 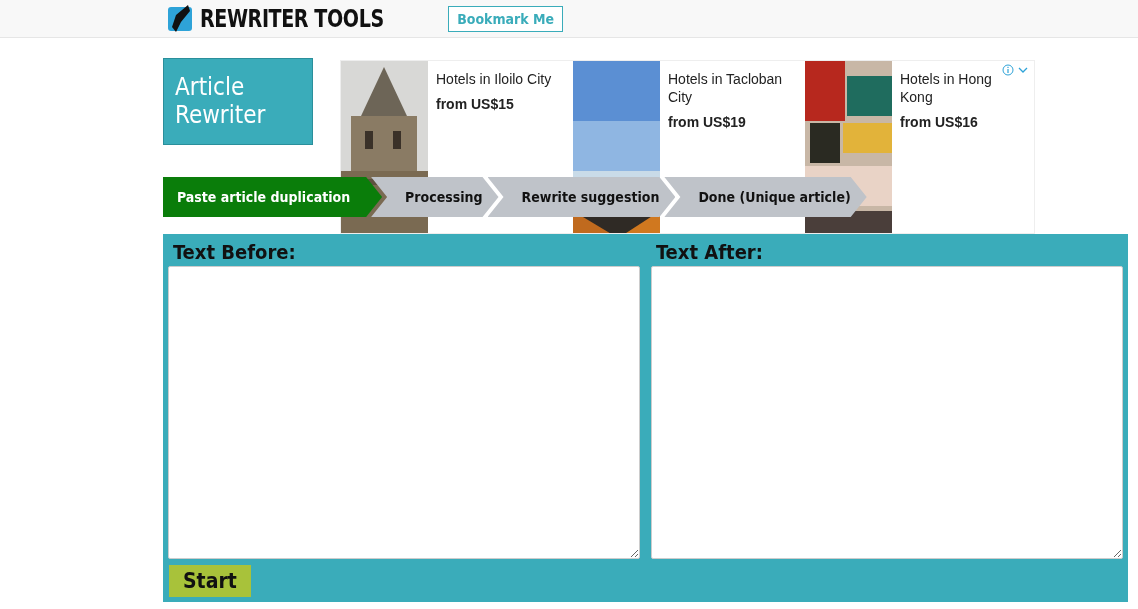 I want to click on text-label: Text After:, so click(x=709, y=252).